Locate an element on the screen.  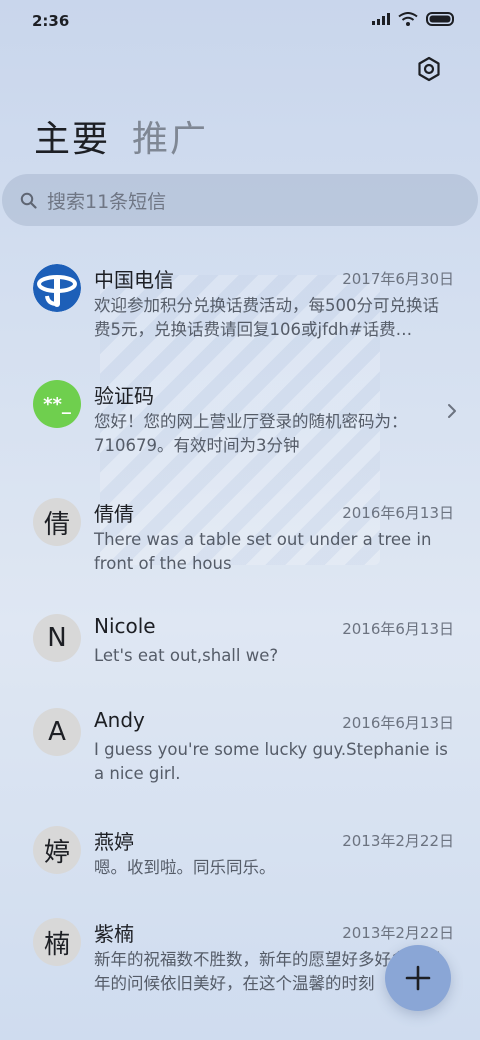
sender-name: Andy is located at coordinates (119, 720).